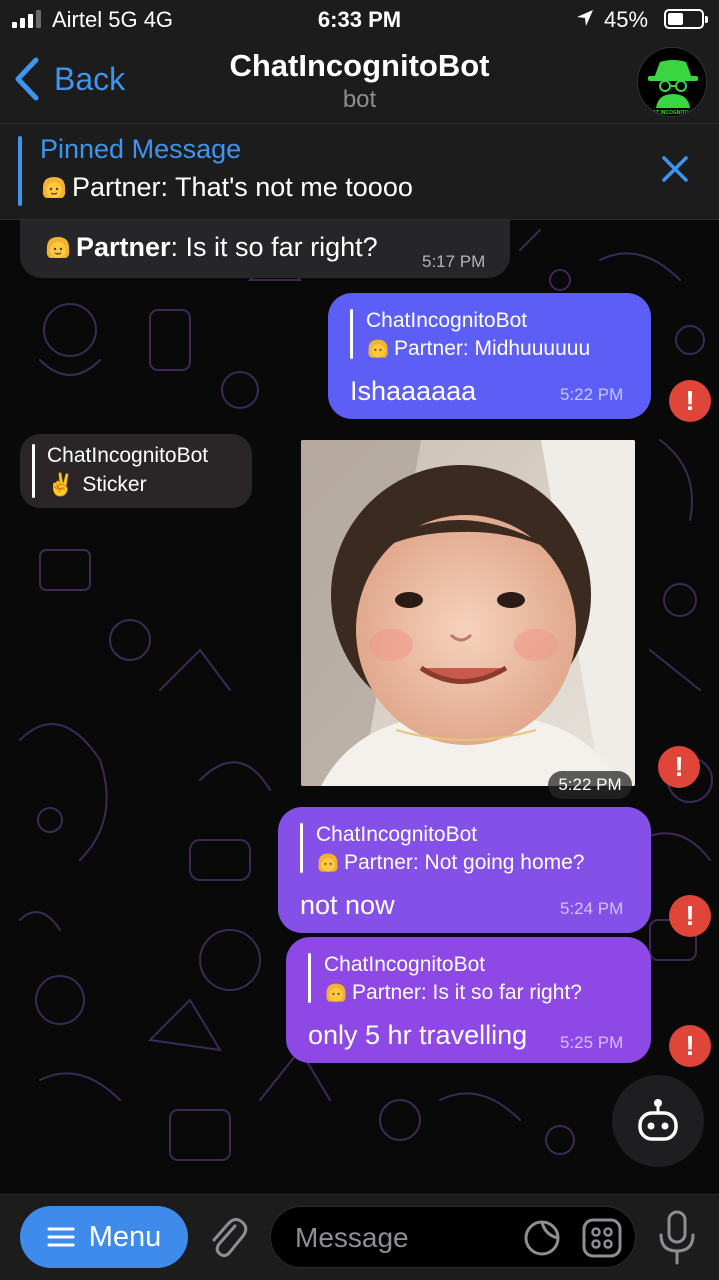 Image resolution: width=719 pixels, height=1280 pixels. Describe the element at coordinates (61, 1237) in the screenshot. I see `hamburger-icon` at that location.